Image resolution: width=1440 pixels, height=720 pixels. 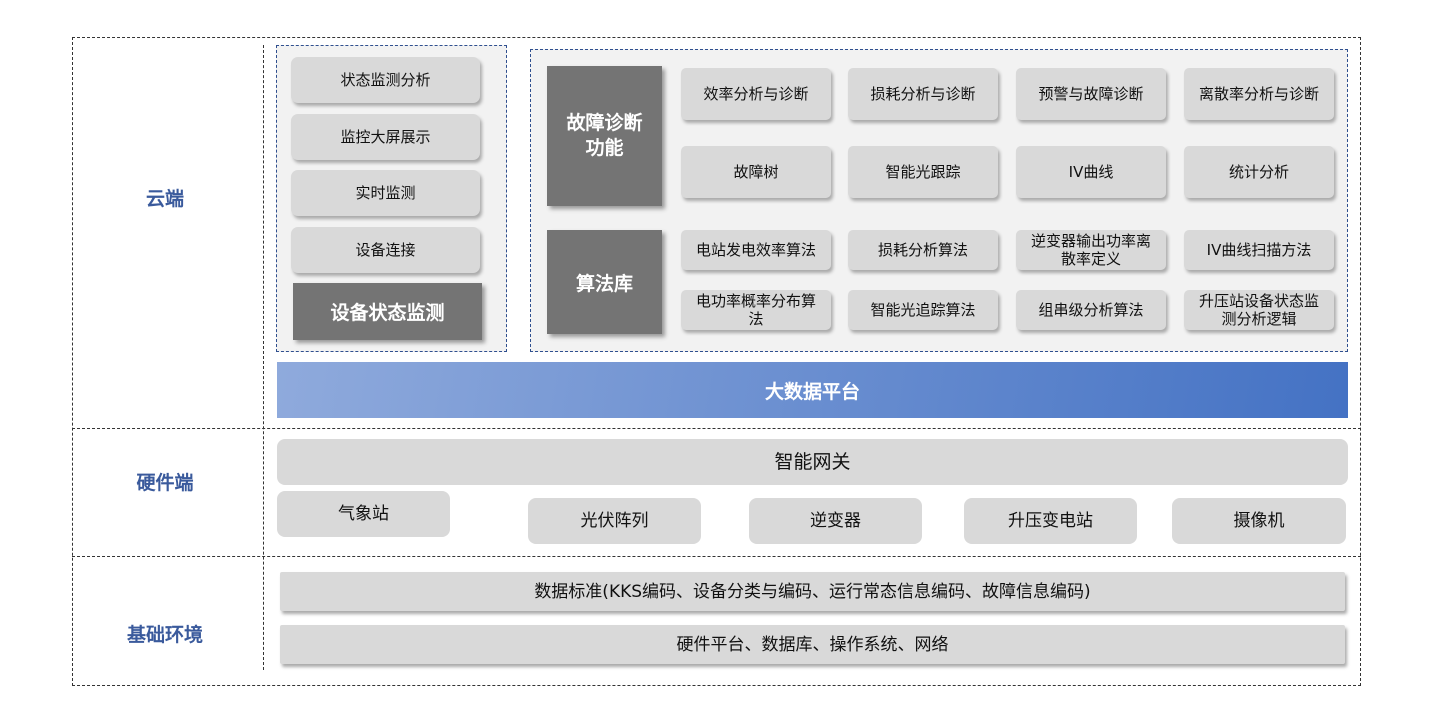 I want to click on device-box: 摄像机, so click(x=1259, y=521).